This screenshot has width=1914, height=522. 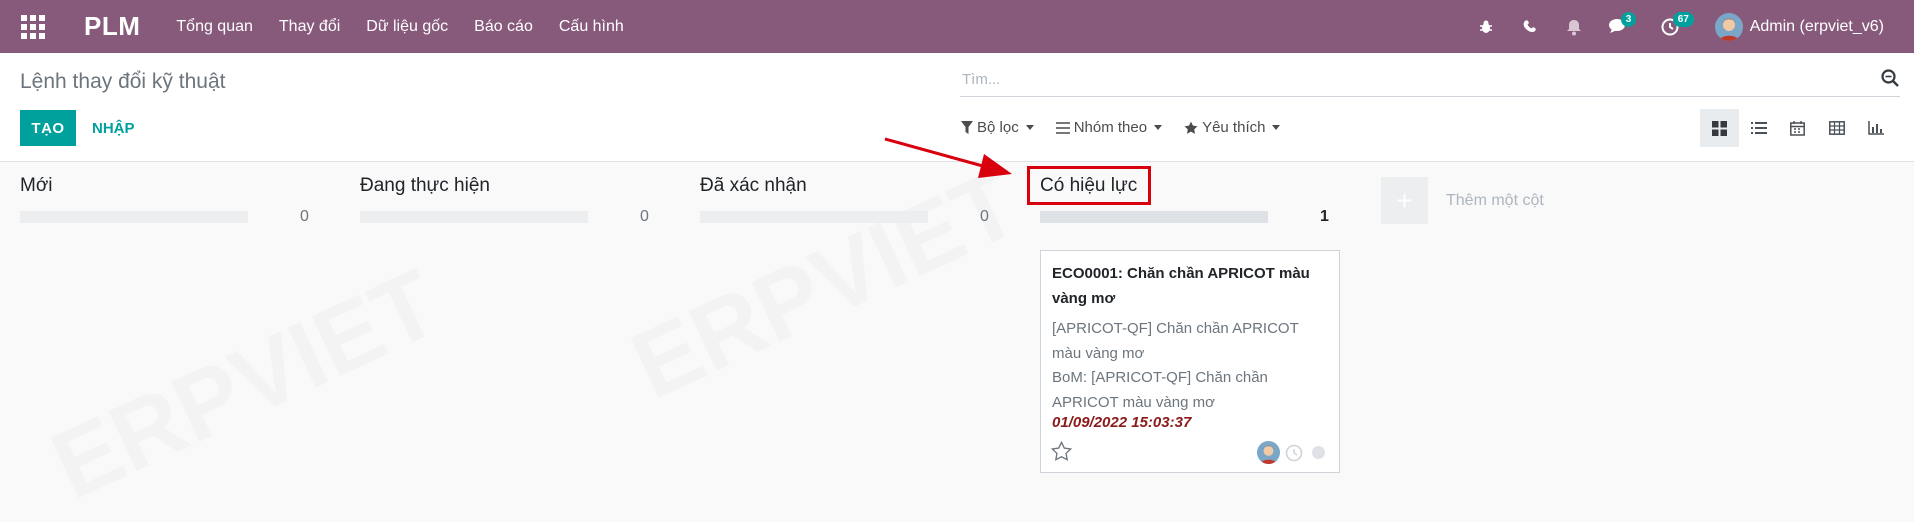 What do you see at coordinates (245, 384) in the screenshot?
I see `watermark: ERPVIET` at bounding box center [245, 384].